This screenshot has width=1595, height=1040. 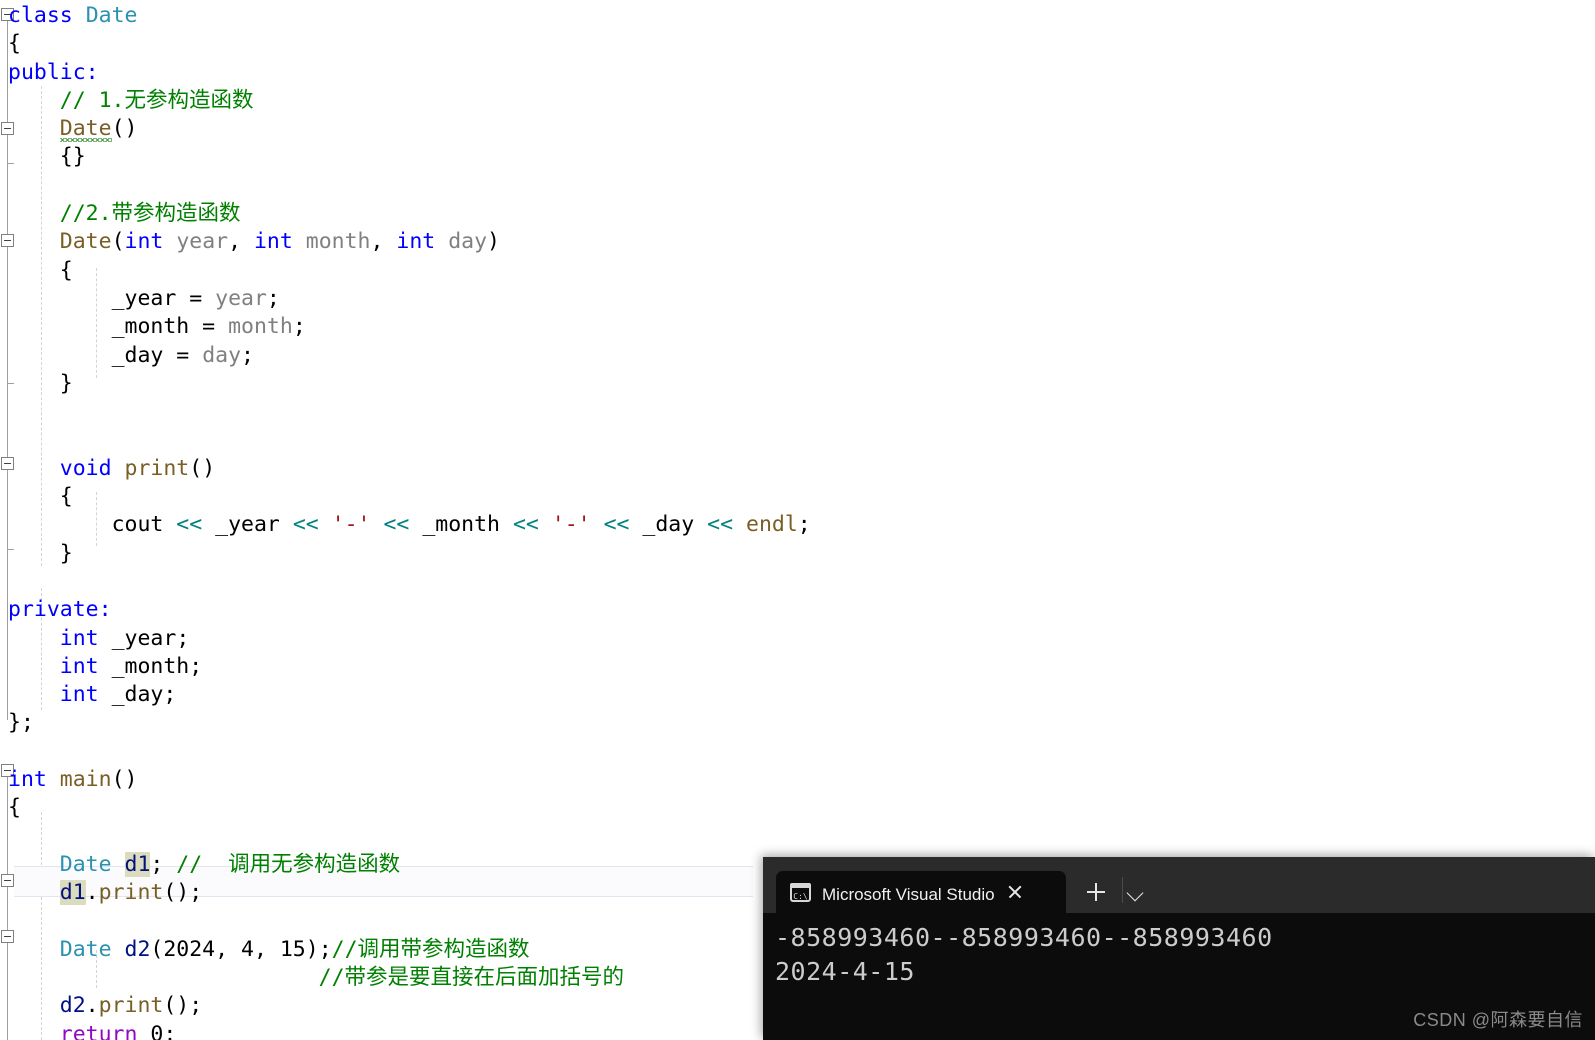 I want to click on close-icon, so click(x=1015, y=892).